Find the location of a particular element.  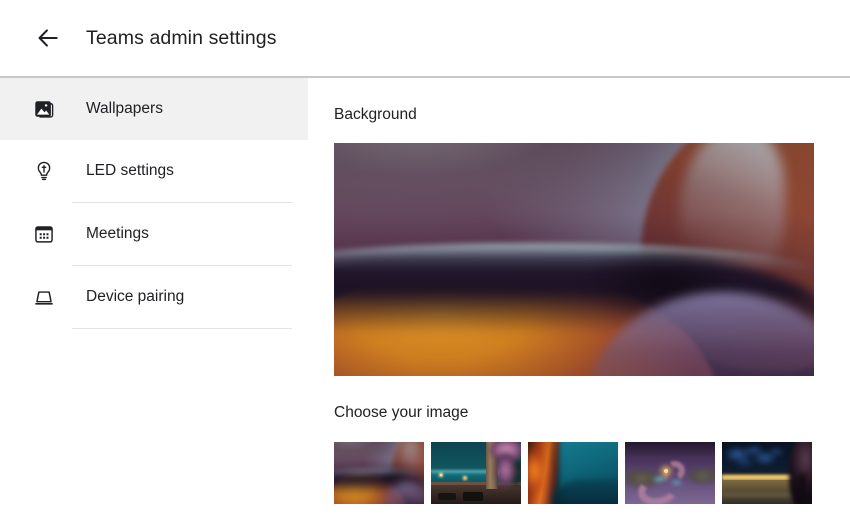

sidebar-item-wallpapers: Wallpapers is located at coordinates (154, 109).